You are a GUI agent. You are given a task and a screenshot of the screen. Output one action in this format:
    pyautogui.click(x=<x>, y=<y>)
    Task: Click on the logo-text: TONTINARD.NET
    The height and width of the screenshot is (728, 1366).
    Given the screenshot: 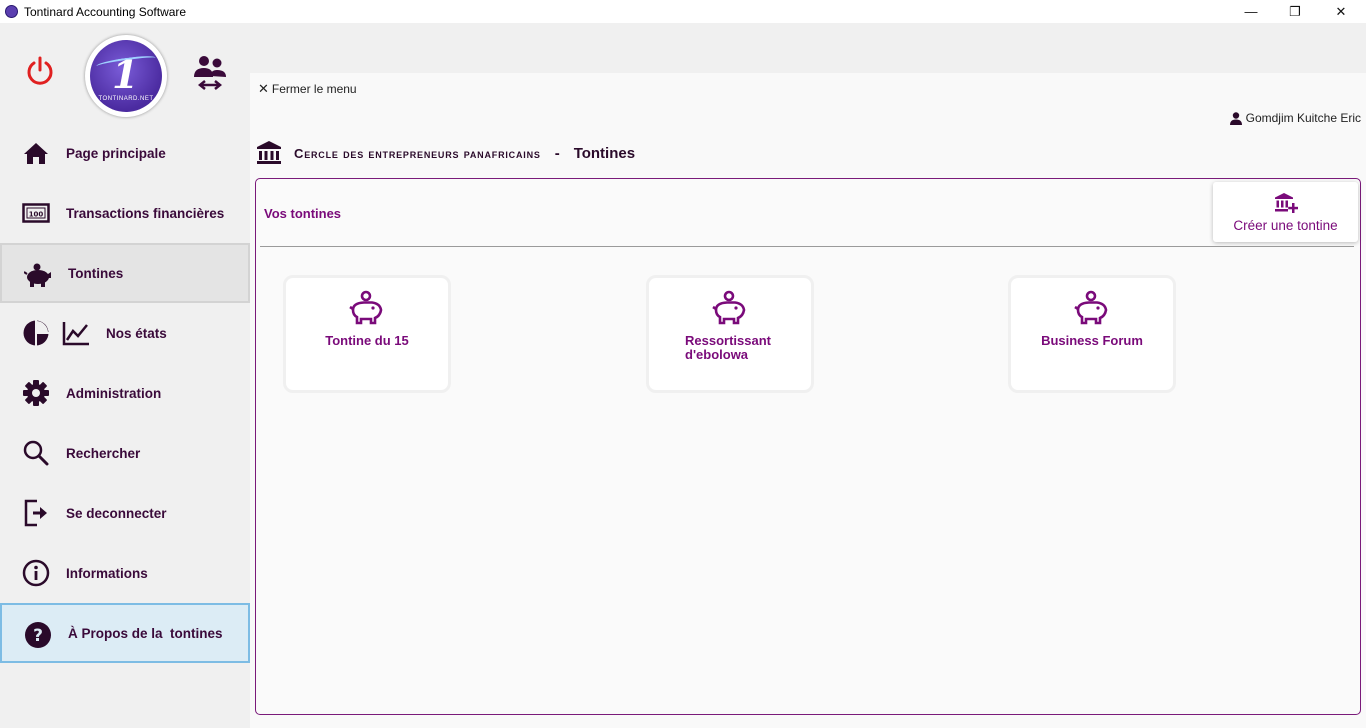 What is the action you would take?
    pyautogui.click(x=126, y=99)
    